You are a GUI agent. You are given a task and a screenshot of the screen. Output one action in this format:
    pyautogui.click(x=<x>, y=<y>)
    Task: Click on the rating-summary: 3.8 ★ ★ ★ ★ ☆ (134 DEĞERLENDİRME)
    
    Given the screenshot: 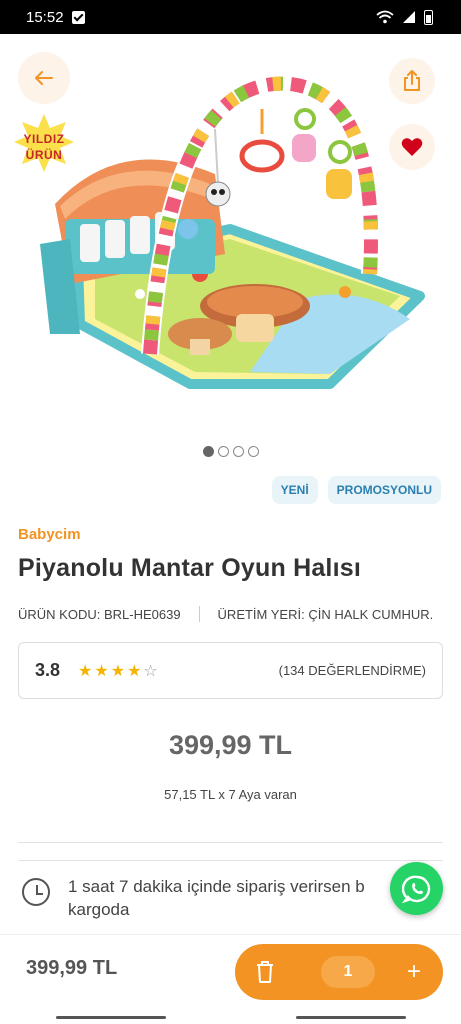 What is the action you would take?
    pyautogui.click(x=230, y=670)
    